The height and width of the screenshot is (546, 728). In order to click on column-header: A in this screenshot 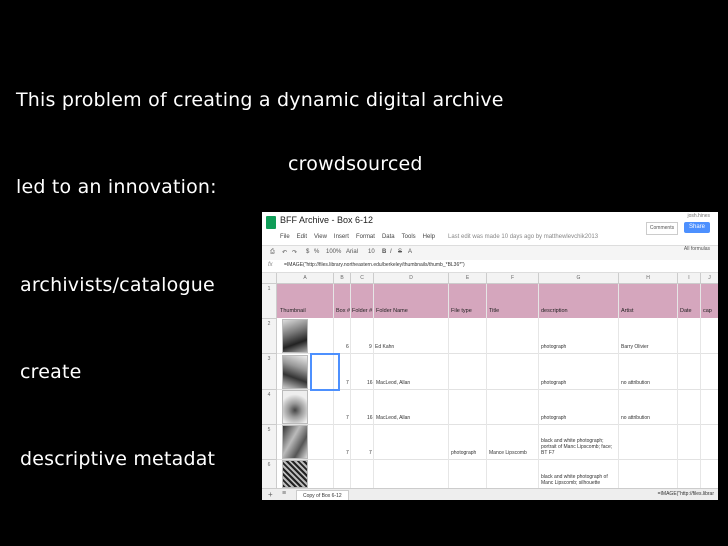, I will do `click(305, 278)`.